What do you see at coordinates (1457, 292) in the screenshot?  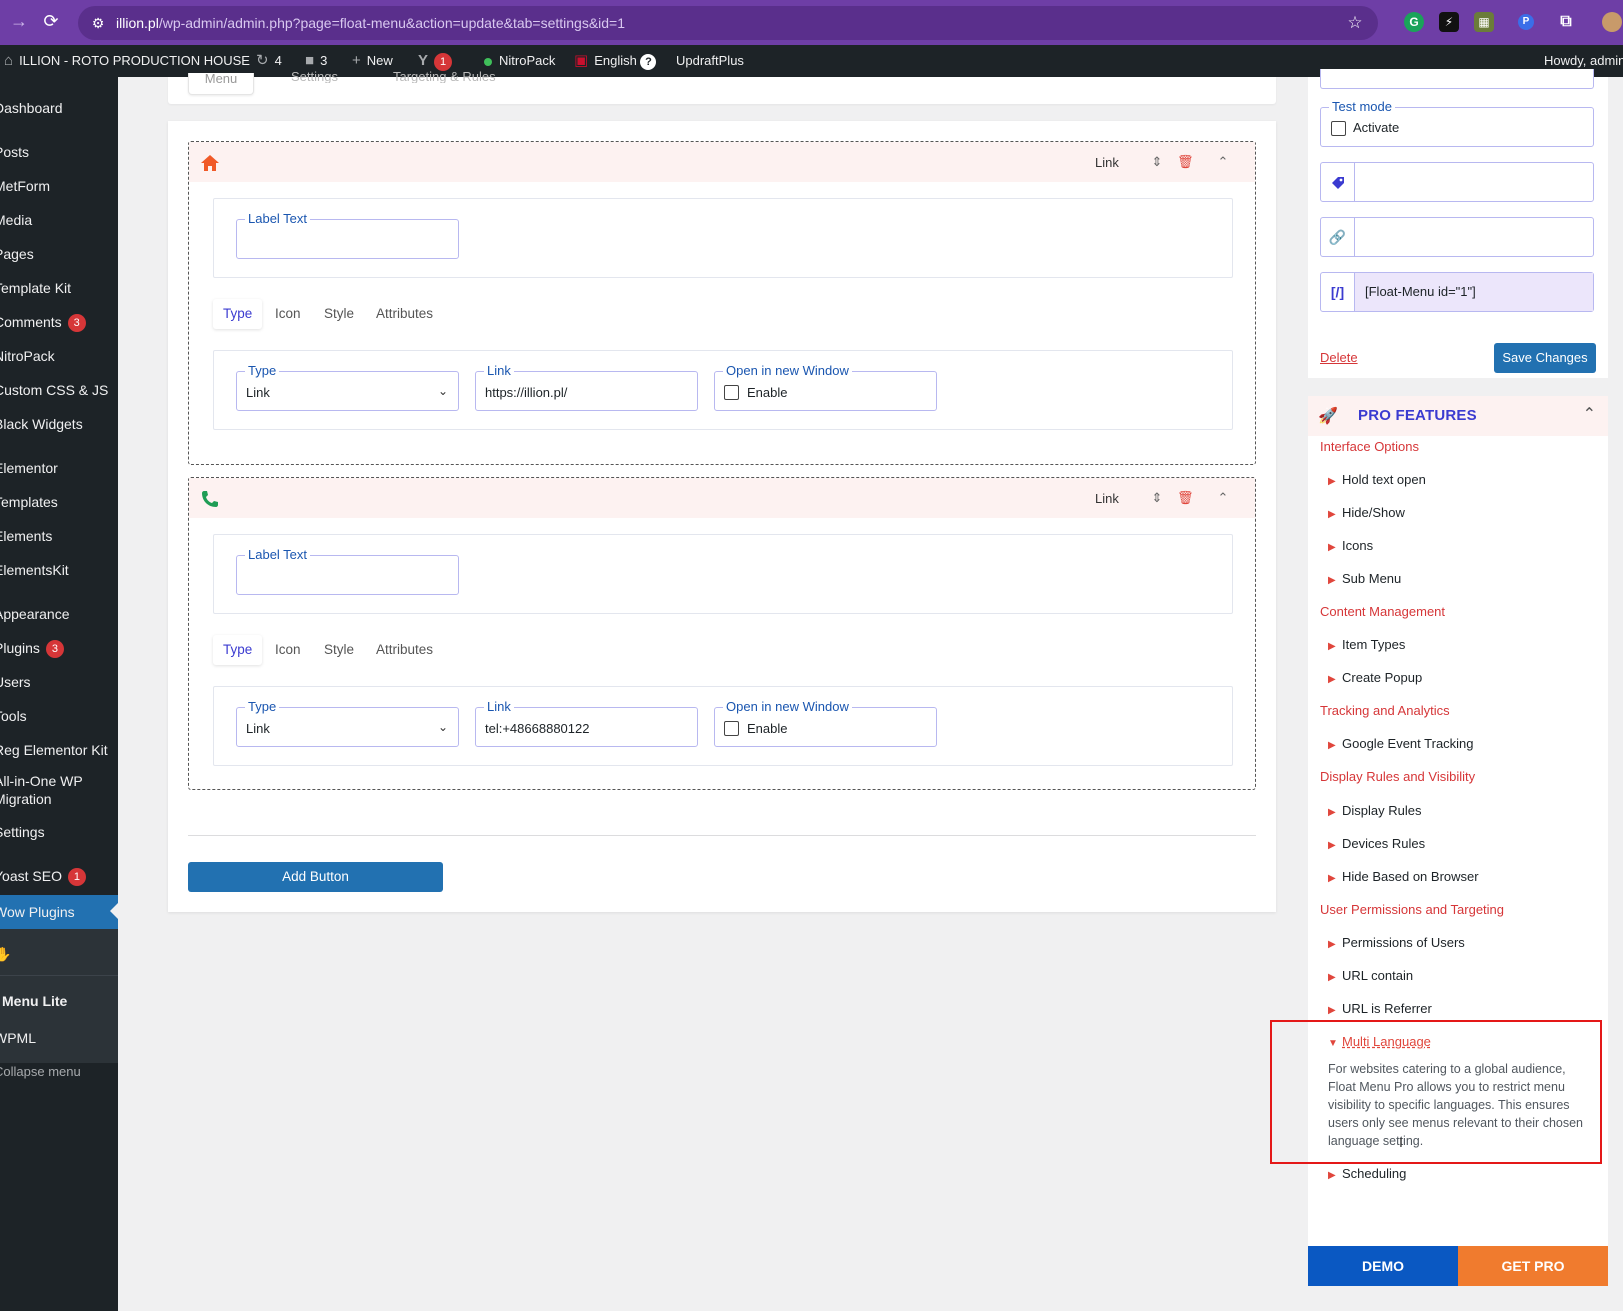 I see `shortcode-field: [/] [Float-Menu id="1"]` at bounding box center [1457, 292].